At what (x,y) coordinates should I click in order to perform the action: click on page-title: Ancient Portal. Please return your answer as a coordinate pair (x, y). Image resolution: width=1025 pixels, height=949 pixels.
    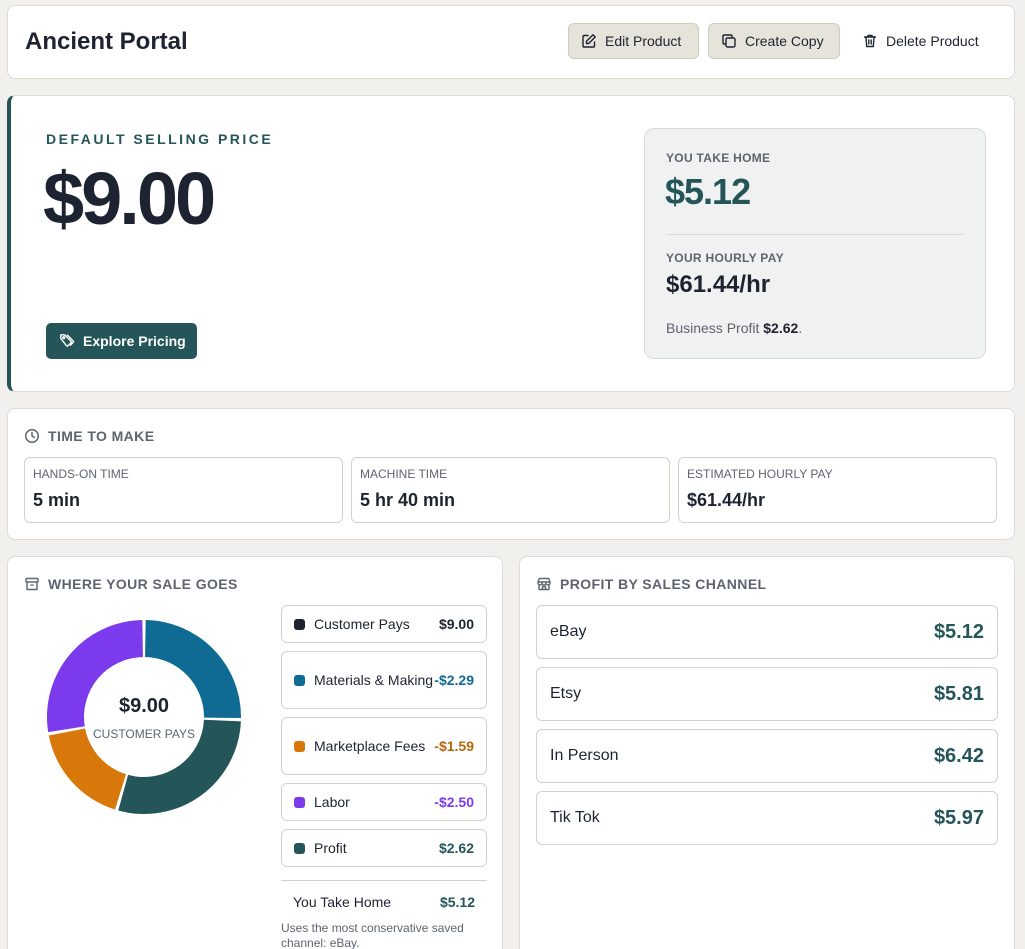
    Looking at the image, I should click on (106, 41).